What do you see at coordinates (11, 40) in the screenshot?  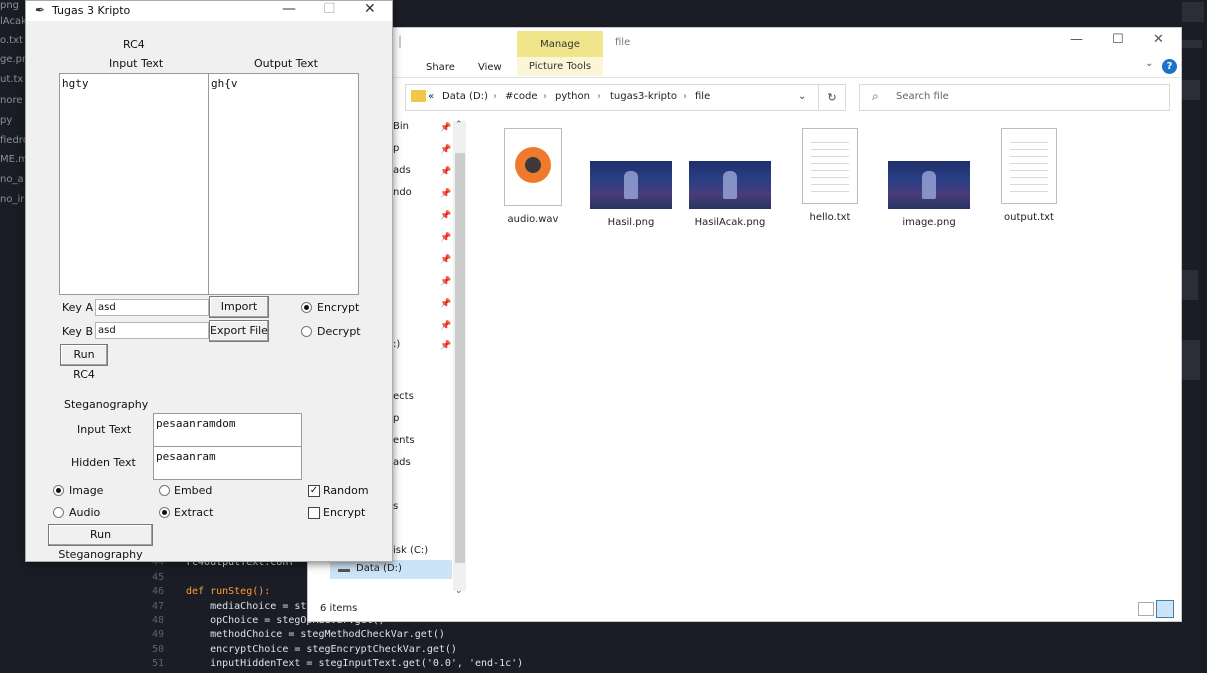 I see `sidebar-file: o.txt` at bounding box center [11, 40].